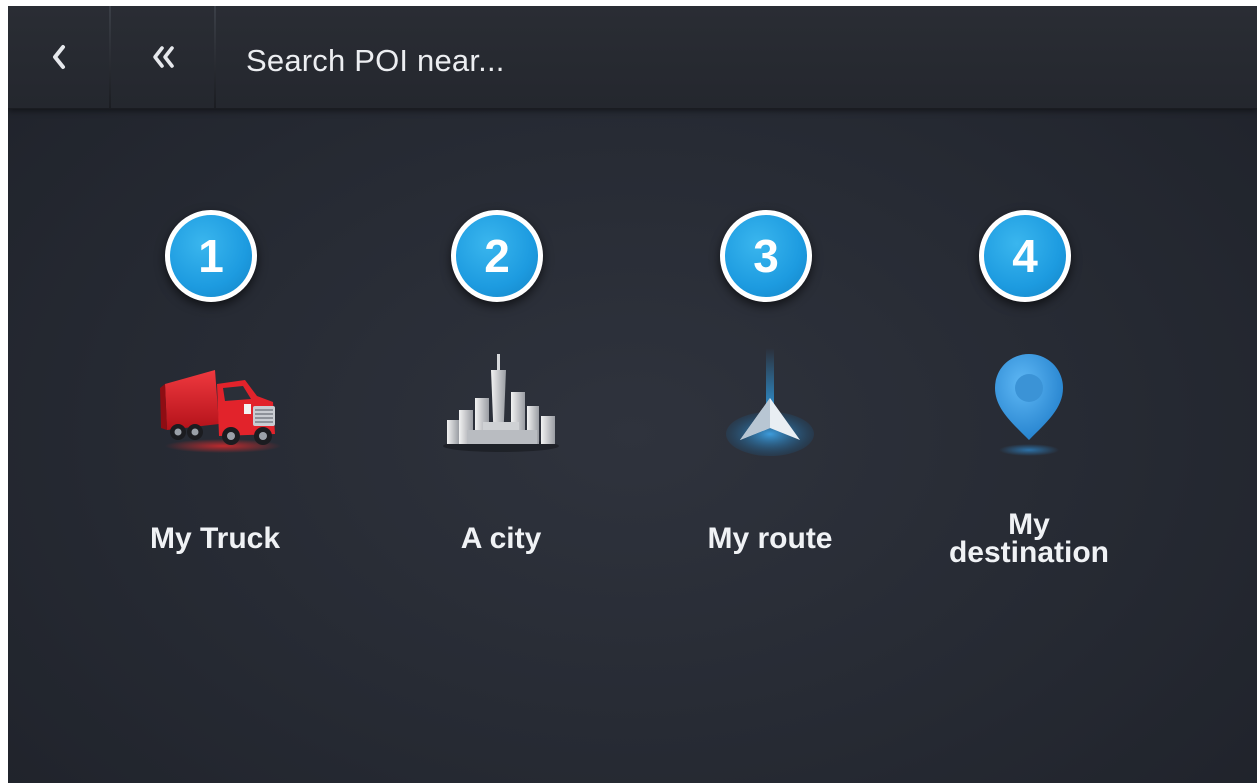 Image resolution: width=1257 pixels, height=783 pixels. I want to click on option-label-line2: destination, so click(1028, 552).